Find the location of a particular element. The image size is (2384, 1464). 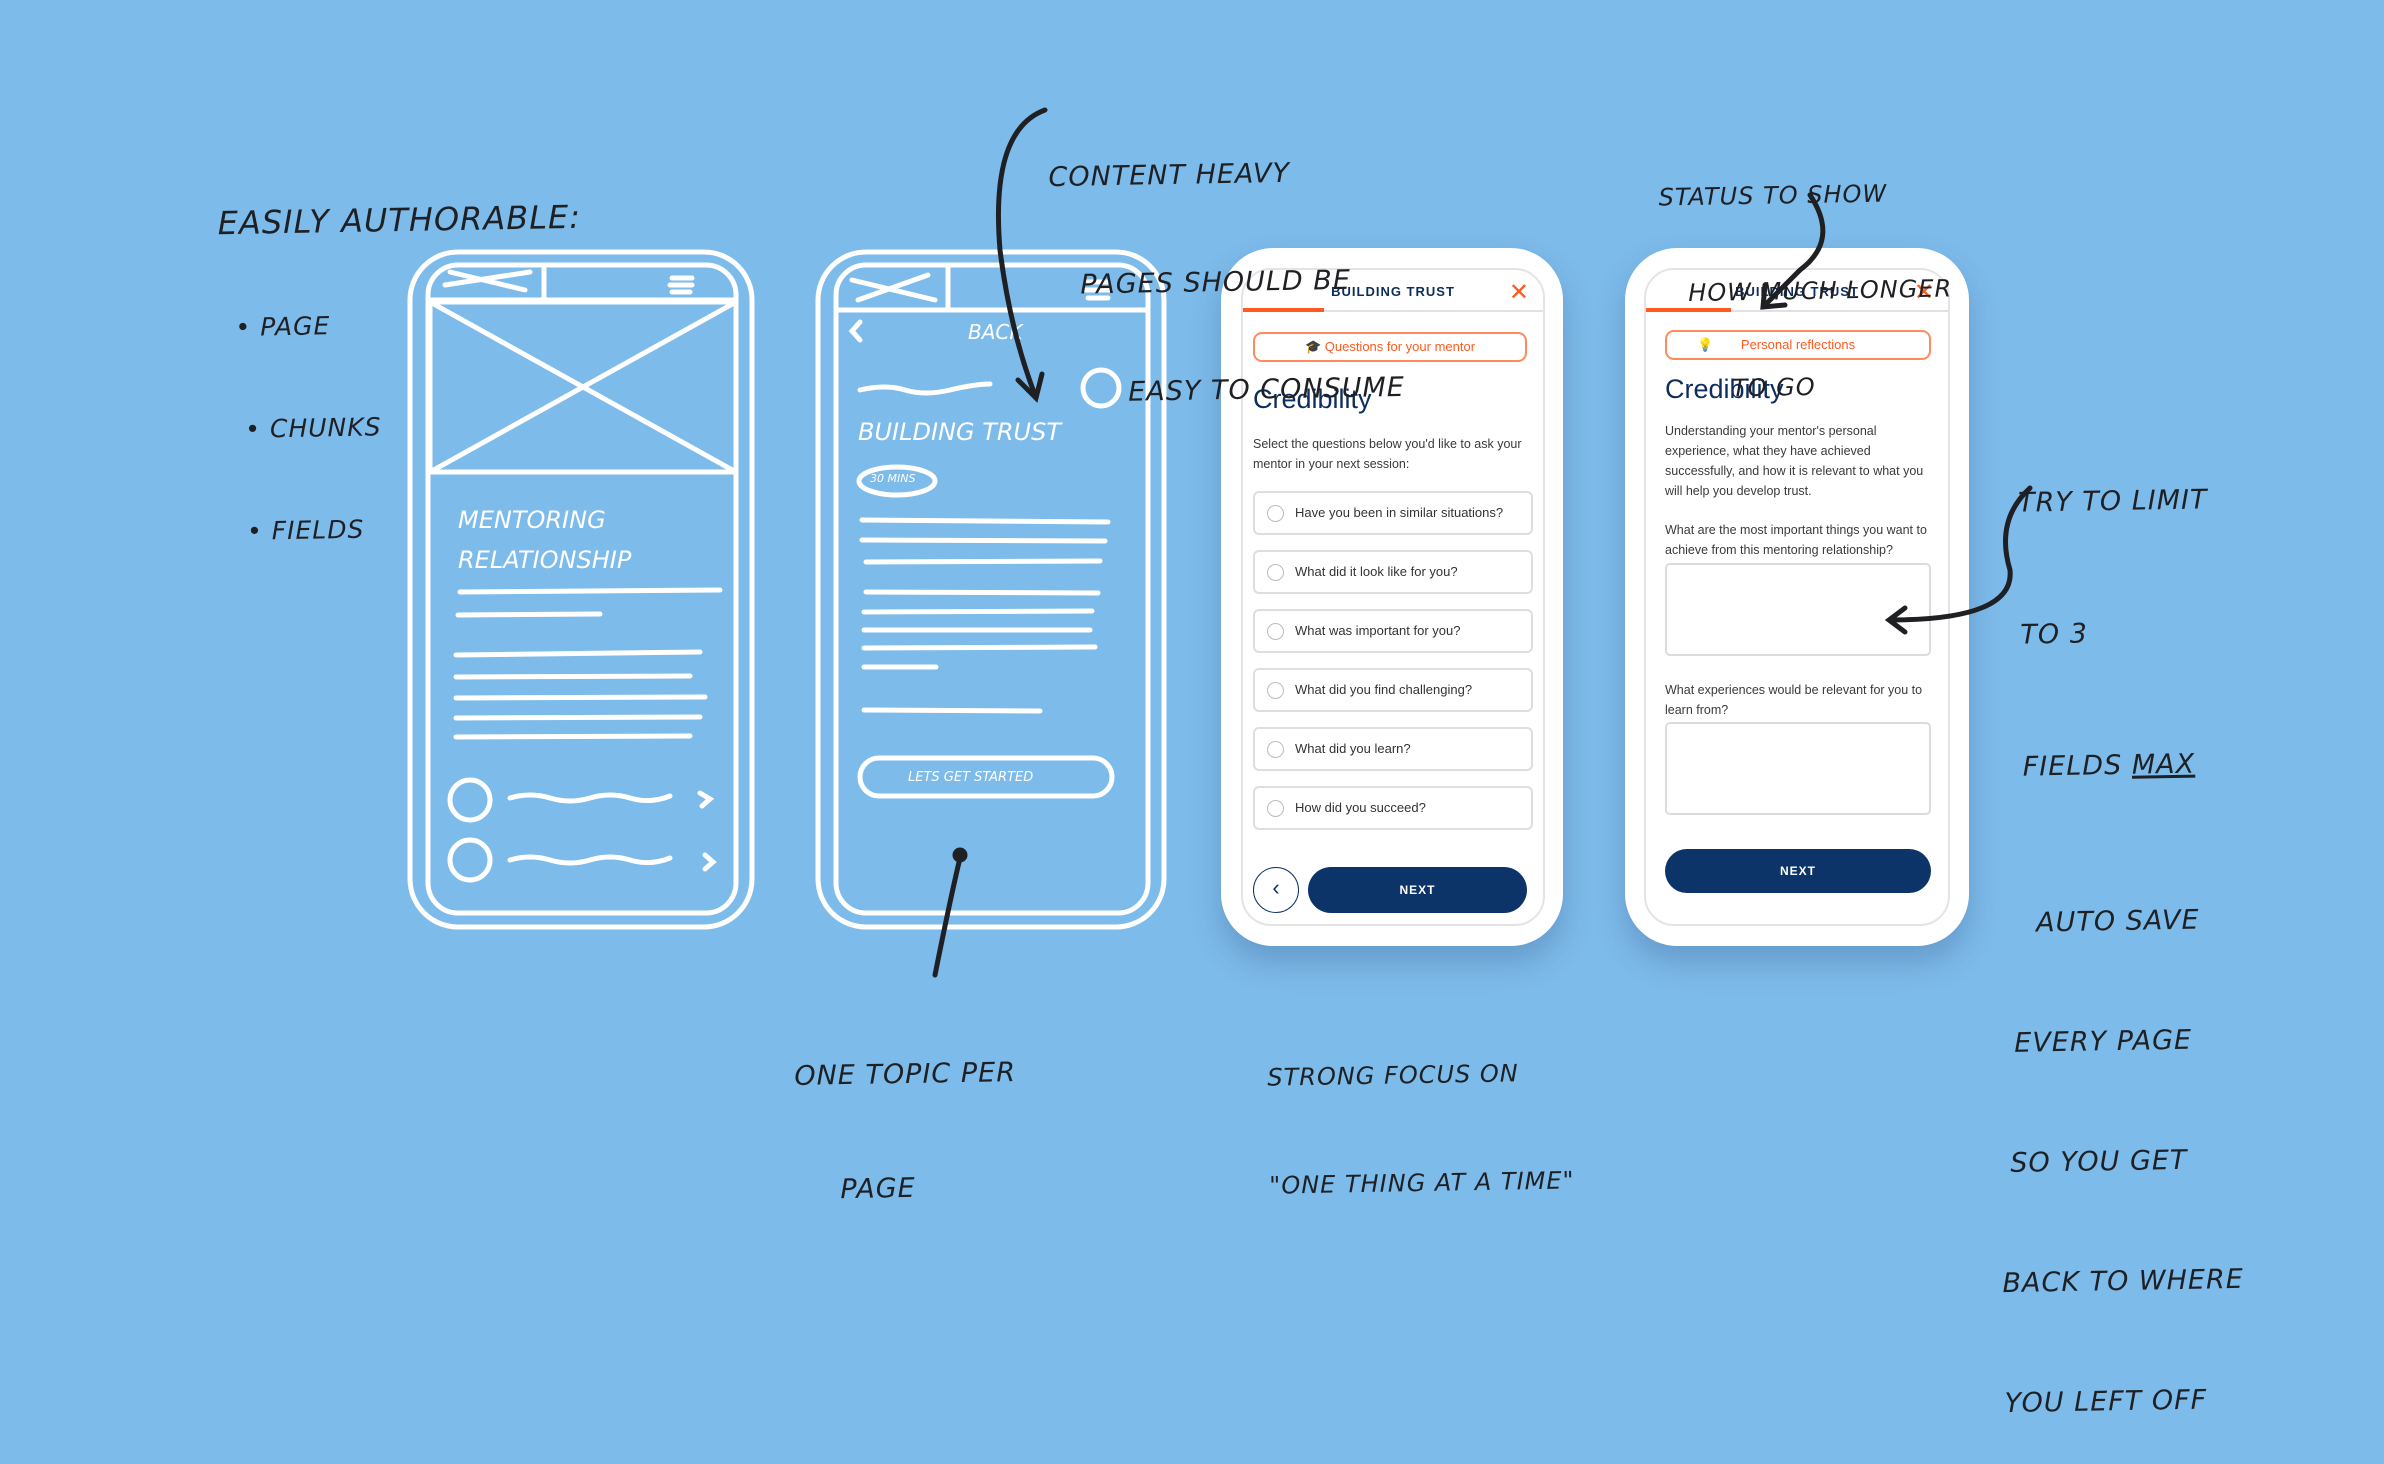

annotation-text: max is located at coordinates (2163, 764).